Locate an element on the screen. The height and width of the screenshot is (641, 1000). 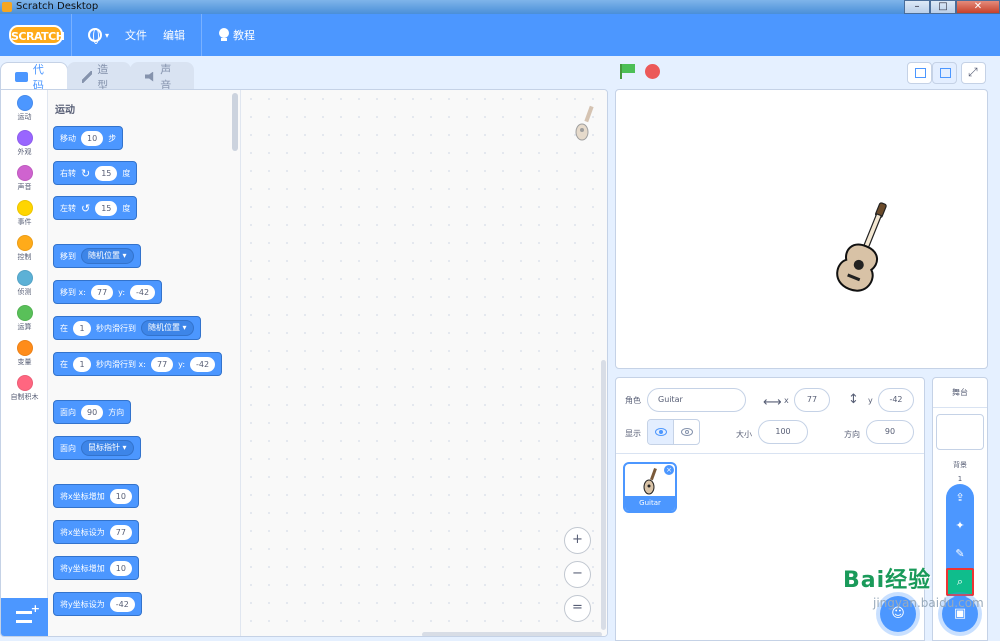
fullscreen-icon: ⤢ is located at coordinates (973, 72).